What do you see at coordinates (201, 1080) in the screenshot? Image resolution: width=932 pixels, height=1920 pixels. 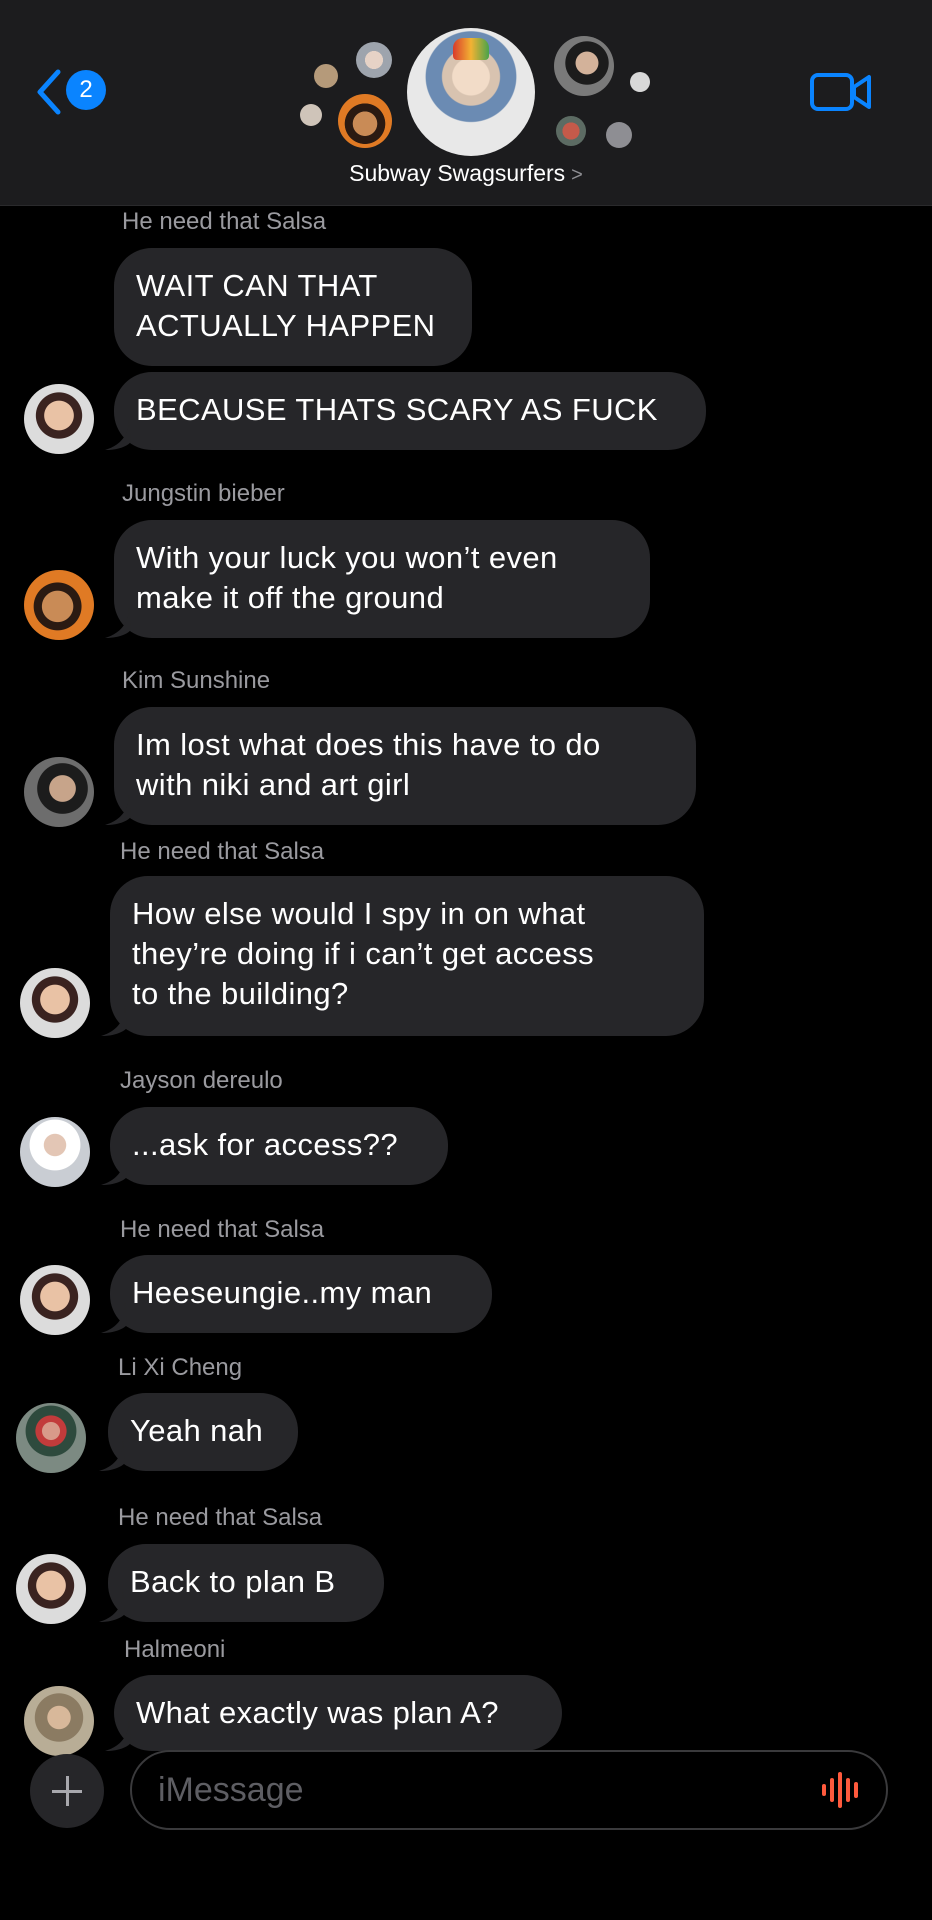 I see `sender-name: Jayson dereulo` at bounding box center [201, 1080].